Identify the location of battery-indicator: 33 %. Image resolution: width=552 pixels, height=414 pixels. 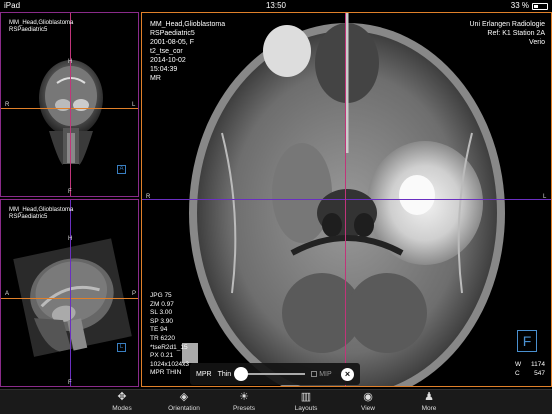
(529, 6).